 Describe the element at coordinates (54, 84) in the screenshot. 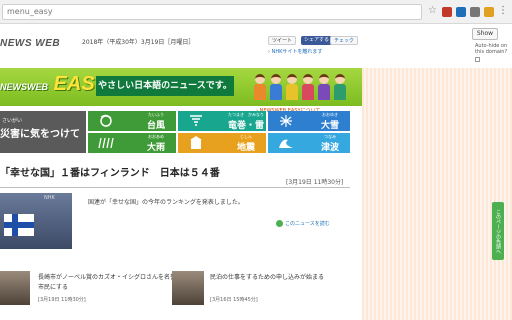

I see `easy-logo: NEWSWEB EASY` at that location.